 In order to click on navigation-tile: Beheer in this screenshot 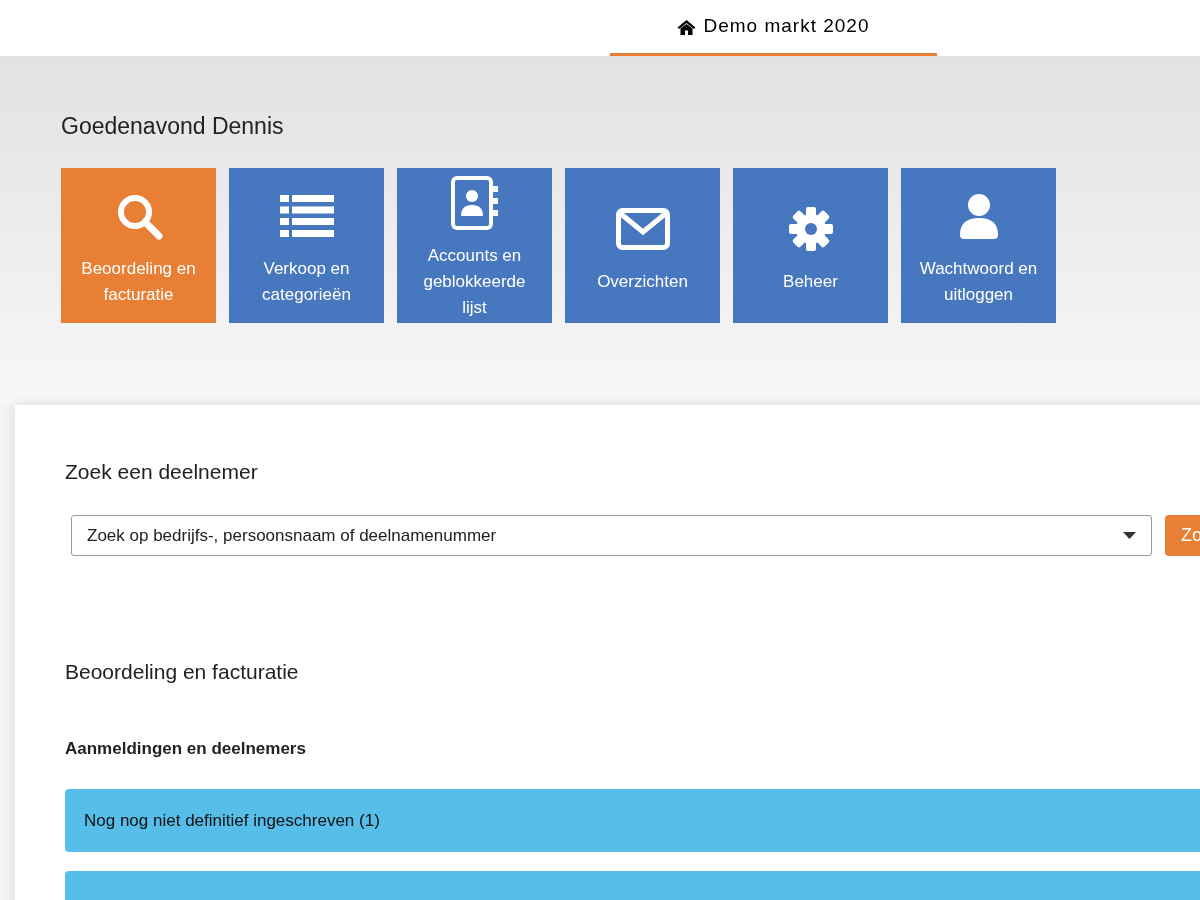, I will do `click(810, 245)`.